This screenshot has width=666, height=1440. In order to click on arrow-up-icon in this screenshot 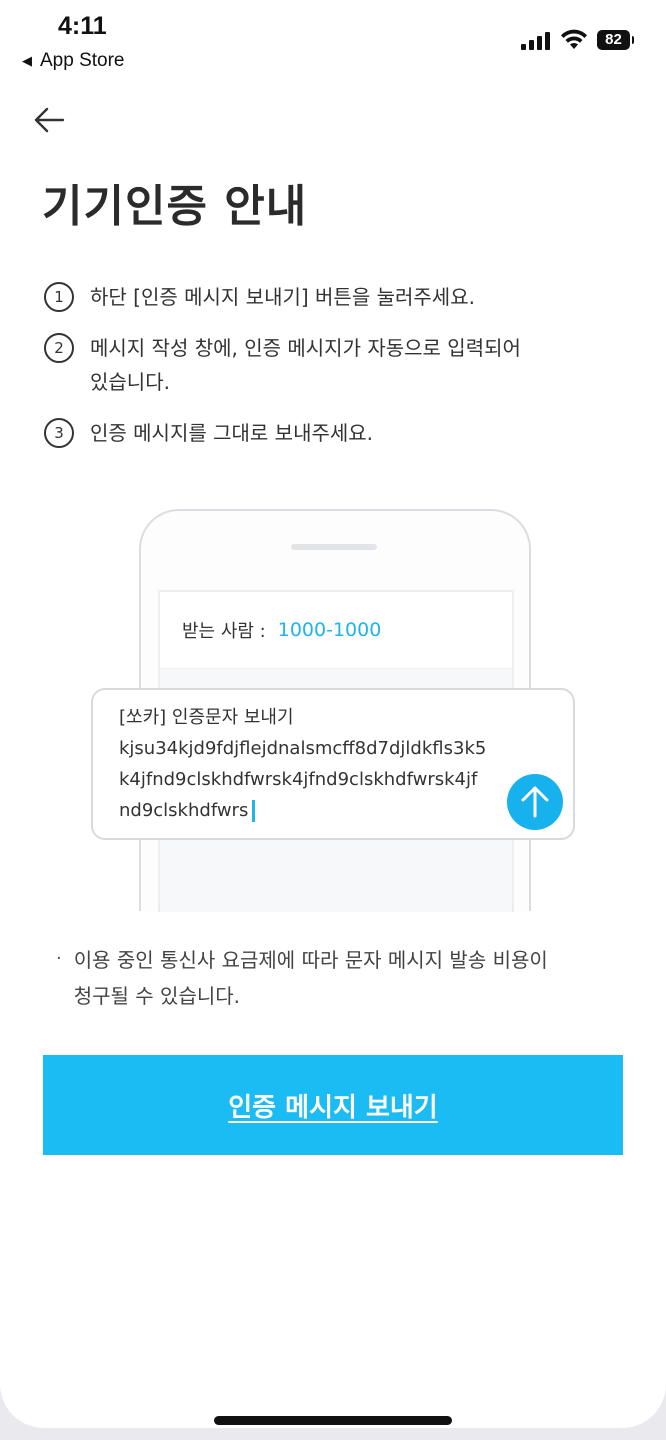, I will do `click(535, 802)`.